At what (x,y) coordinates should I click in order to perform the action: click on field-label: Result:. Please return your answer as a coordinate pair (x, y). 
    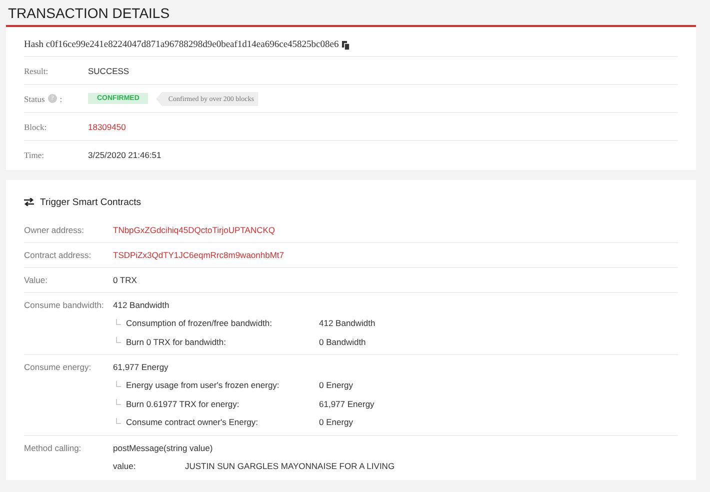
    Looking at the image, I should click on (36, 71).